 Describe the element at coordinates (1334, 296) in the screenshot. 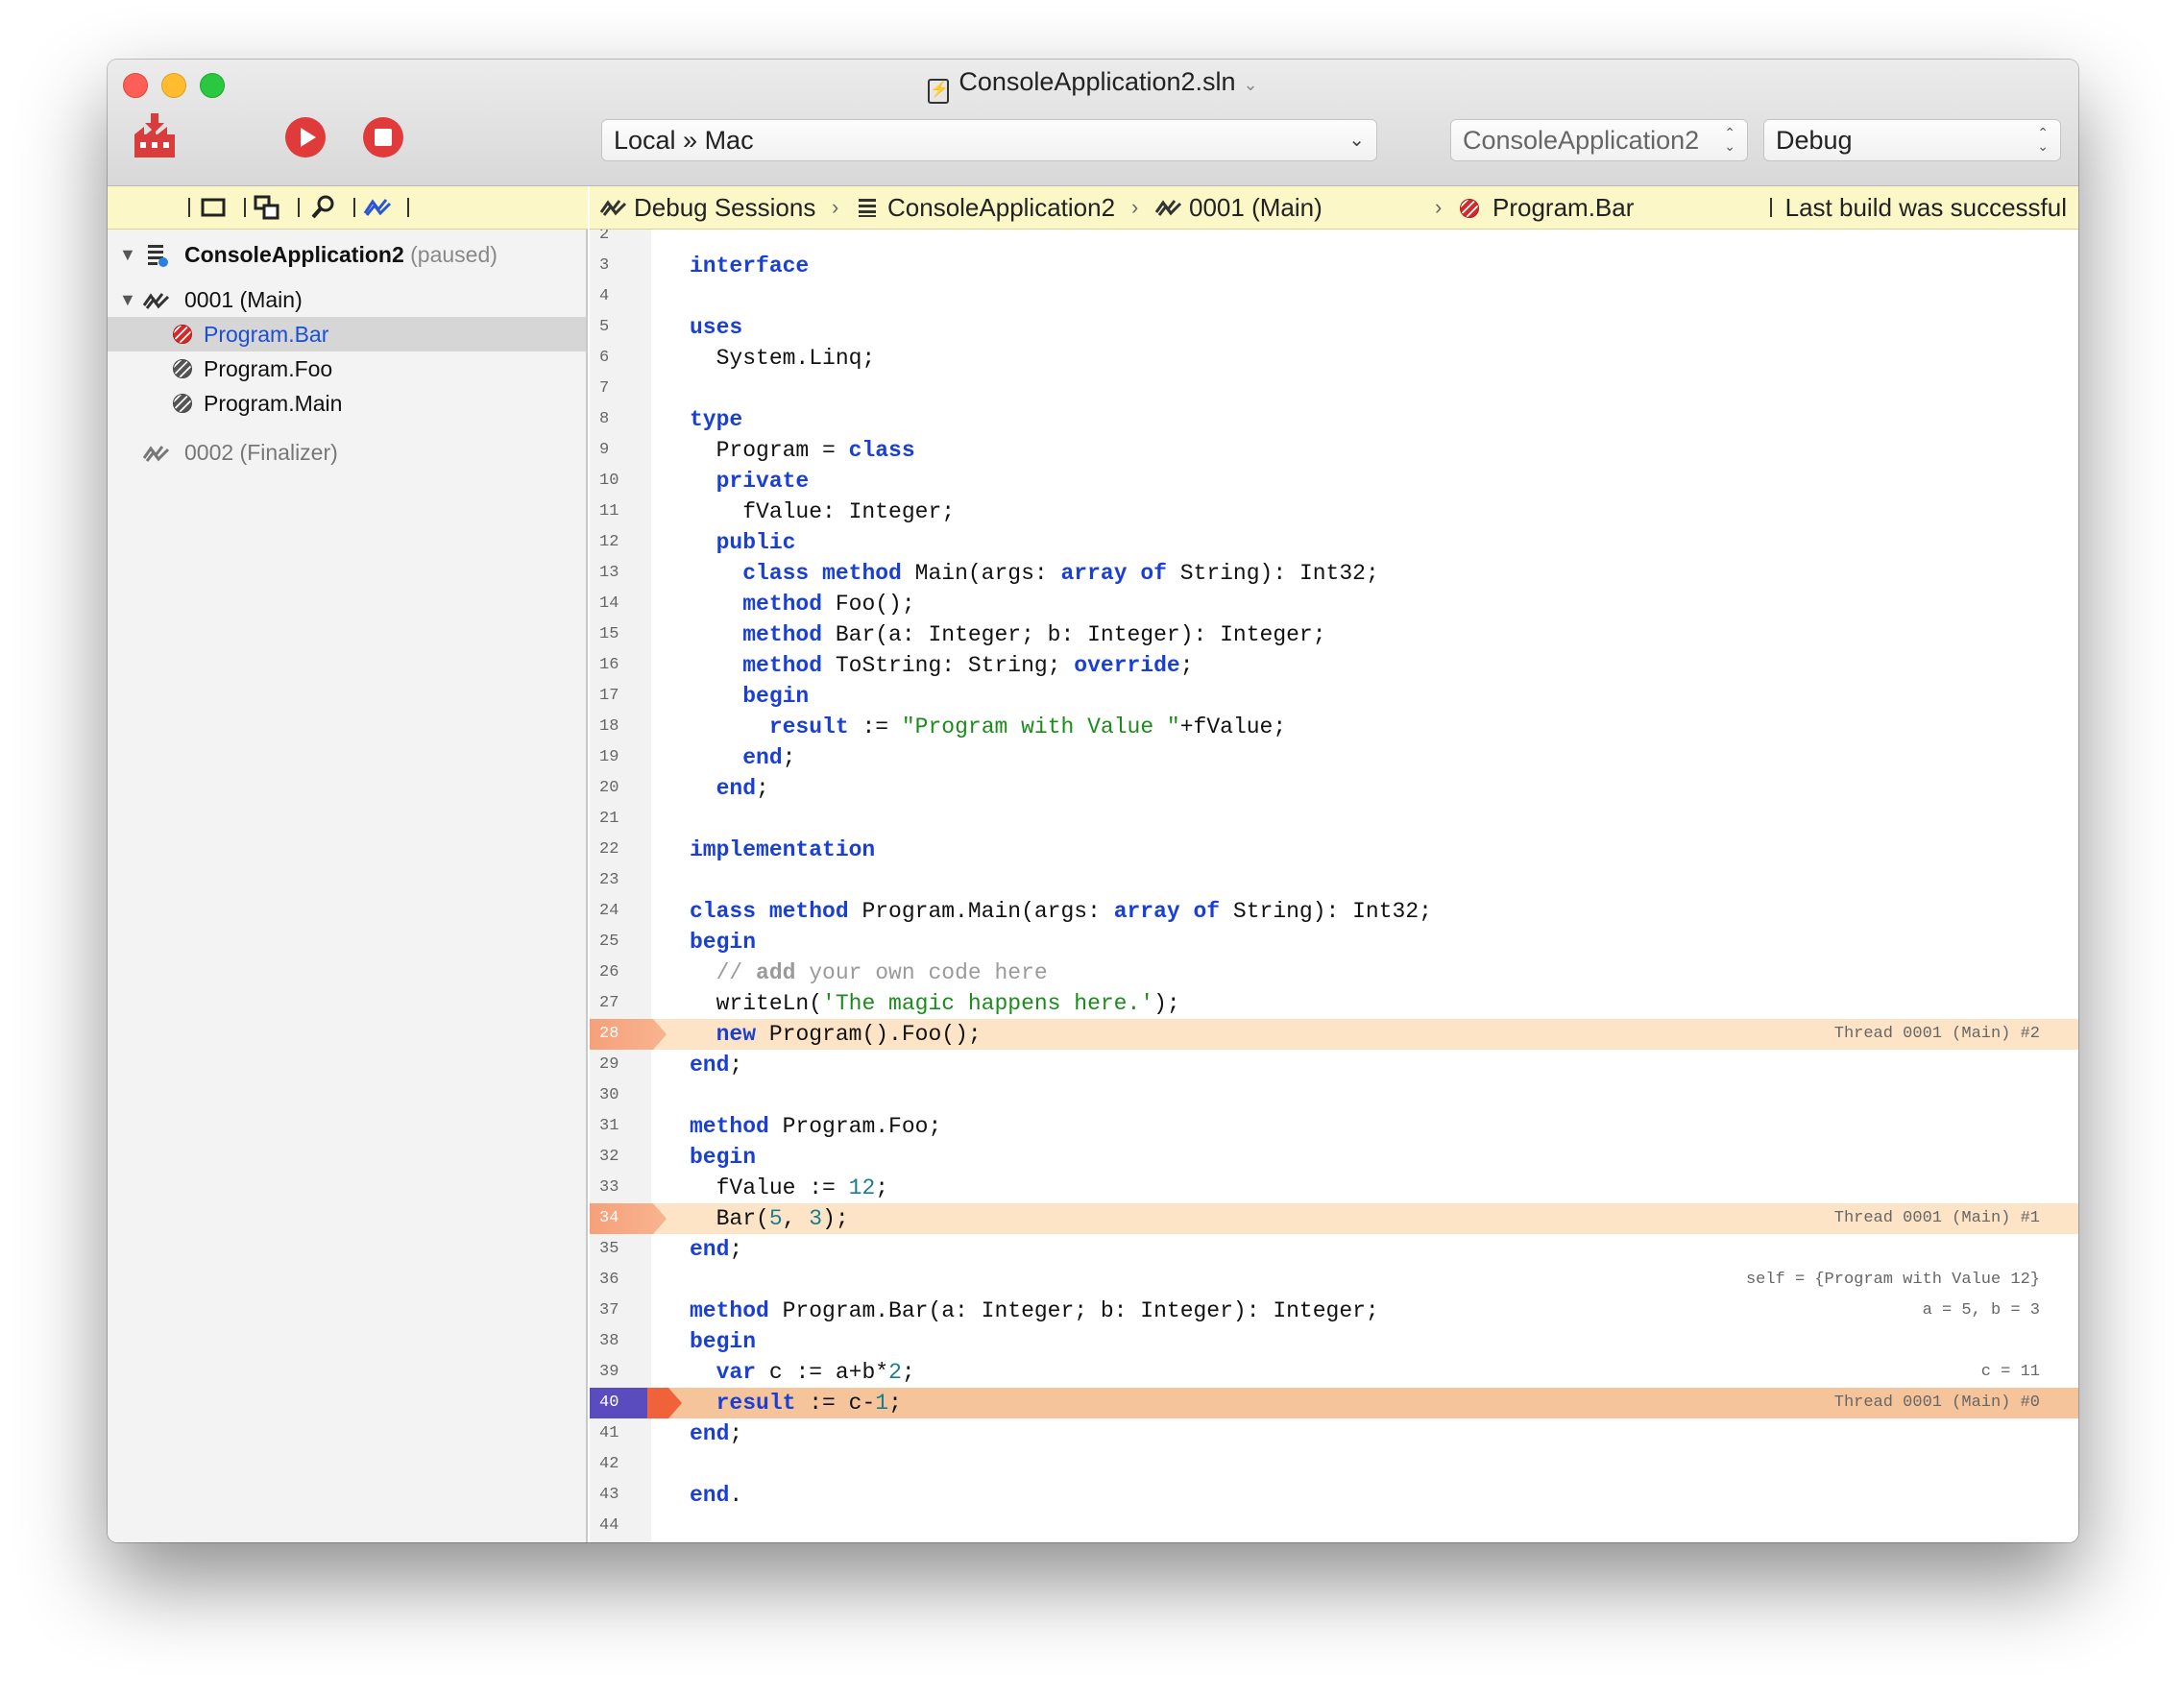

I see `code-line: 4` at that location.